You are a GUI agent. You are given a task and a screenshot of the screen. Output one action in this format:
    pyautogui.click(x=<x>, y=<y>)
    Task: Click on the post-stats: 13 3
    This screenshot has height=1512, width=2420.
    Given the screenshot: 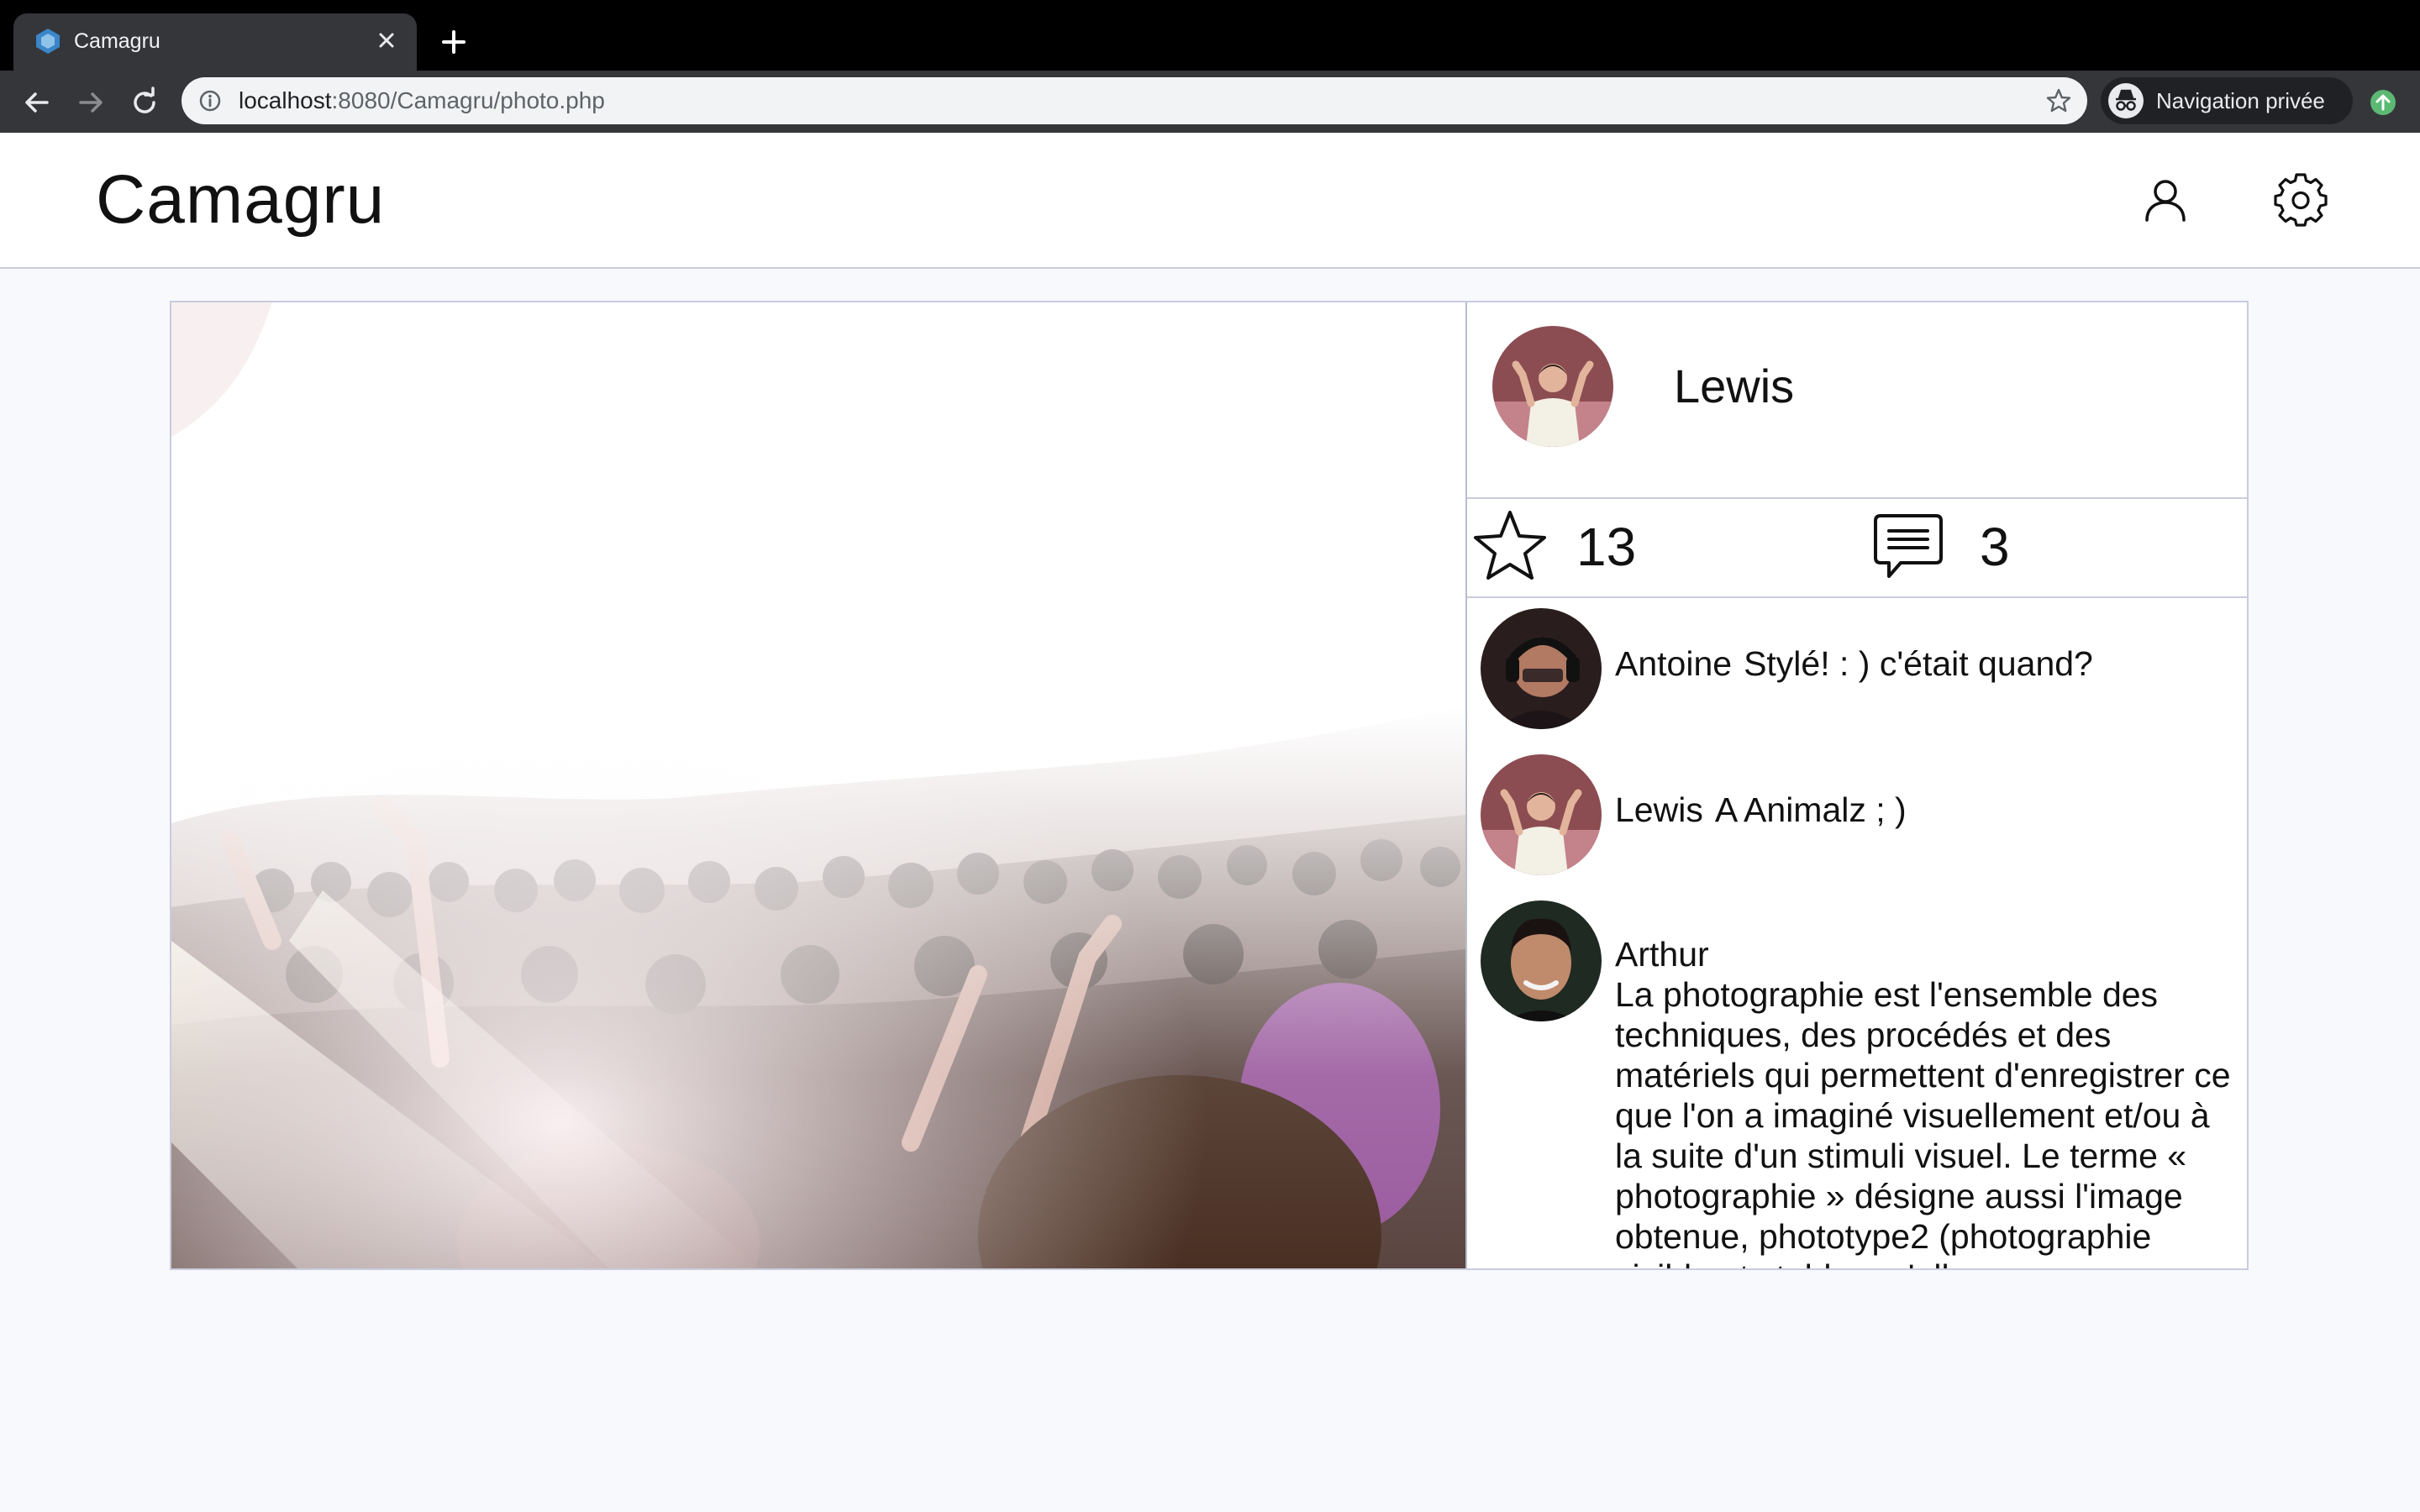 What is the action you would take?
    pyautogui.click(x=1857, y=548)
    